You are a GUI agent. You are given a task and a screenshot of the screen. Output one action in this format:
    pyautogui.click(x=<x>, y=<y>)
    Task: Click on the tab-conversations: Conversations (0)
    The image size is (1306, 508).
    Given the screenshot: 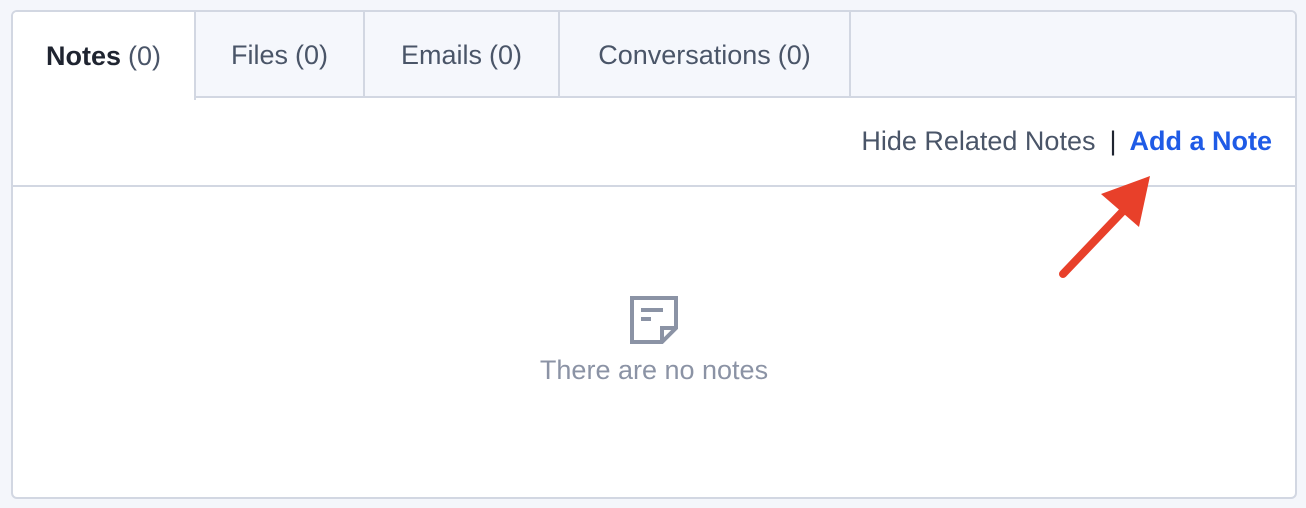 What is the action you would take?
    pyautogui.click(x=705, y=55)
    